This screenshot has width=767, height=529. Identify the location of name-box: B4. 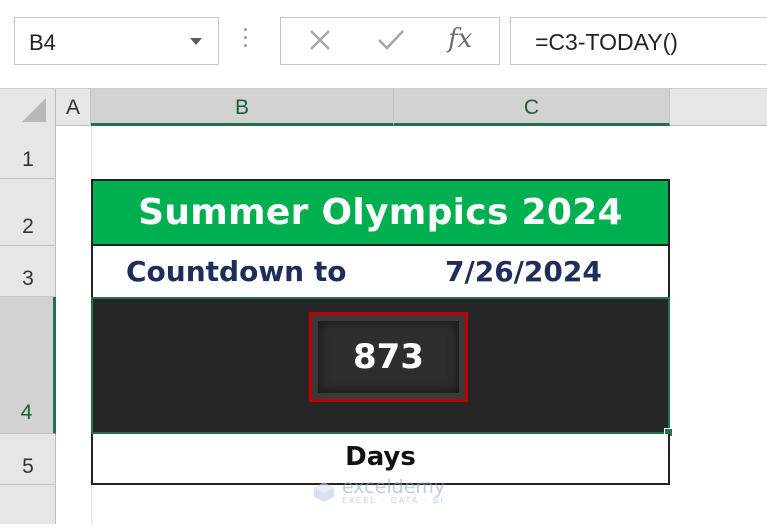
(116, 41).